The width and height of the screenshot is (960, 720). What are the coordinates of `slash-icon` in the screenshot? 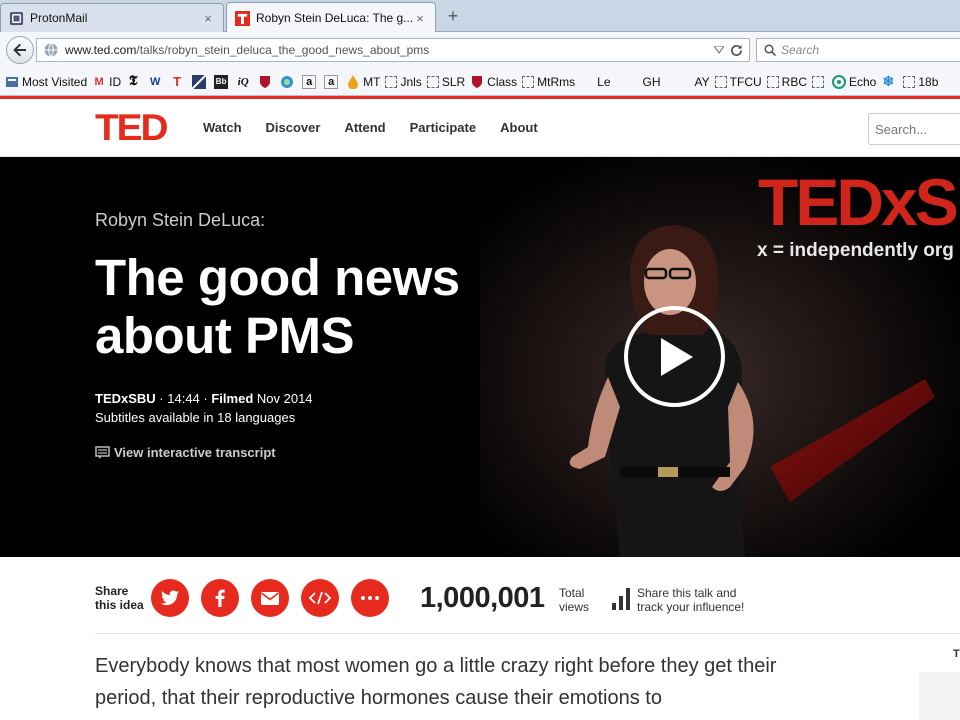 It's located at (199, 81).